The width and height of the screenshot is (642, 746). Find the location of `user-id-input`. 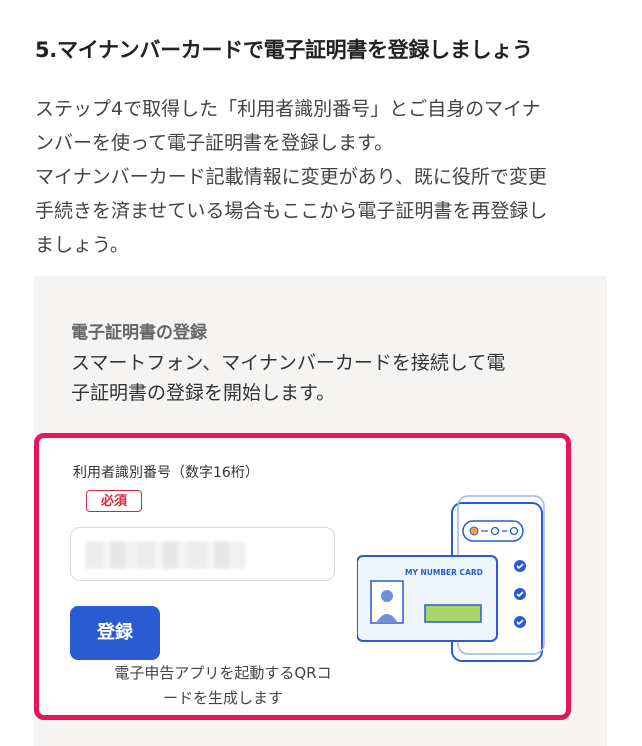

user-id-input is located at coordinates (202, 554).